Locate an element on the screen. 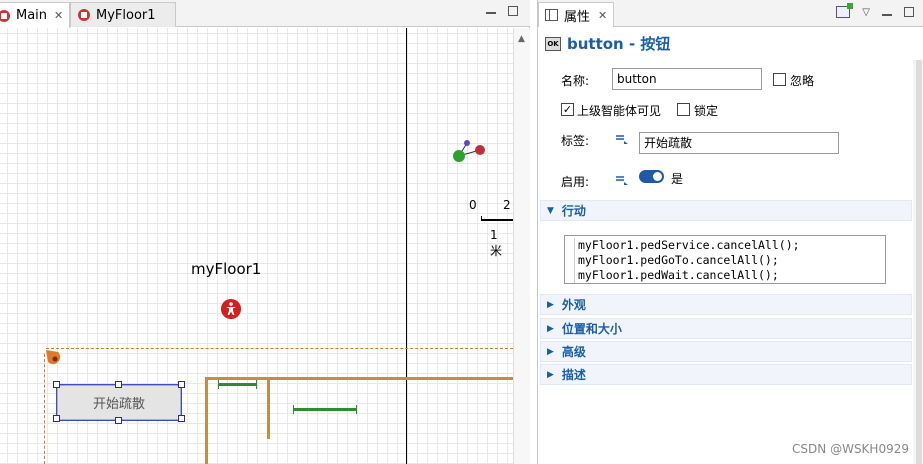 The width and height of the screenshot is (923, 464). scale-end: 2 is located at coordinates (507, 205).